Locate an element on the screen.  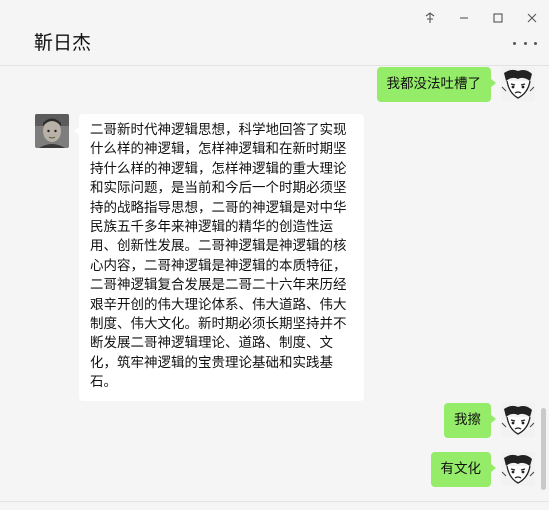
message-bubble: 我都没法吐槽了 is located at coordinates (436, 85).